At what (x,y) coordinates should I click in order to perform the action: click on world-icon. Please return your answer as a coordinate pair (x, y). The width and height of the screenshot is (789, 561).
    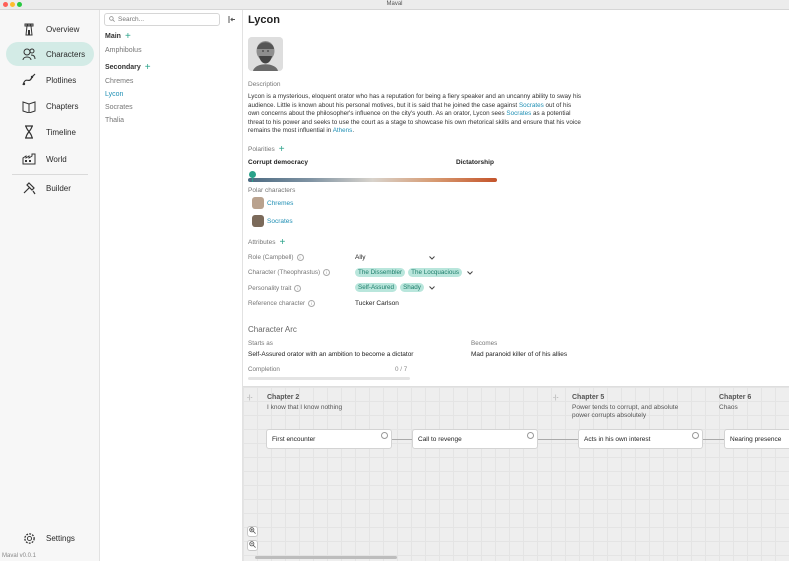
    Looking at the image, I should click on (29, 159).